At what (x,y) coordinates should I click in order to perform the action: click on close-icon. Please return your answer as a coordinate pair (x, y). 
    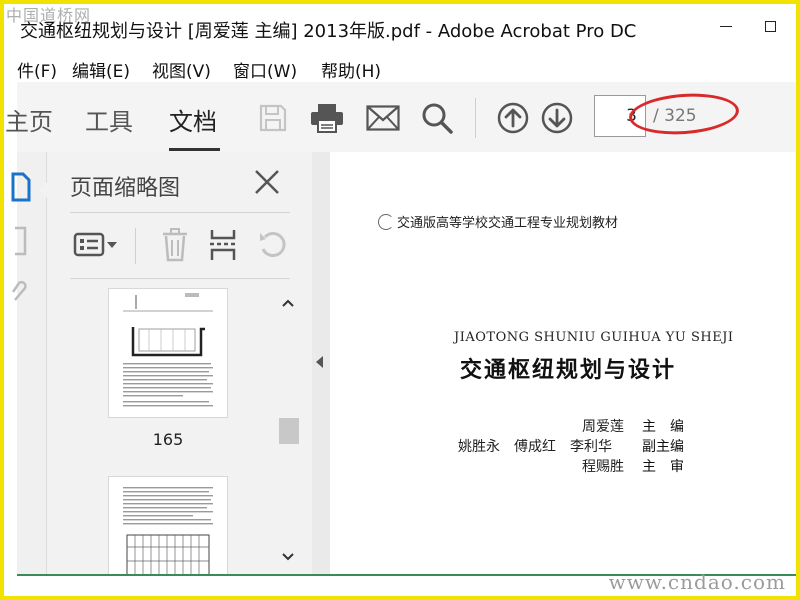
    Looking at the image, I should click on (267, 182).